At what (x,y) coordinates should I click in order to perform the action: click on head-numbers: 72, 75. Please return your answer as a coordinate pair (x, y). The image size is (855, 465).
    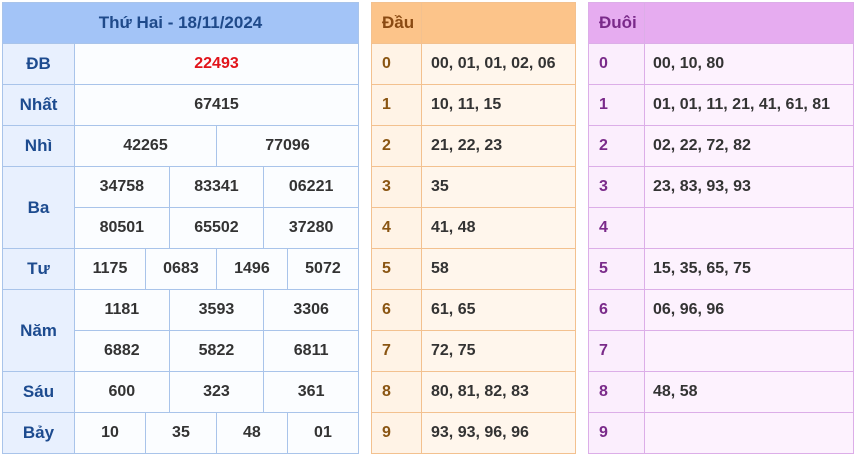
    Looking at the image, I should click on (498, 351).